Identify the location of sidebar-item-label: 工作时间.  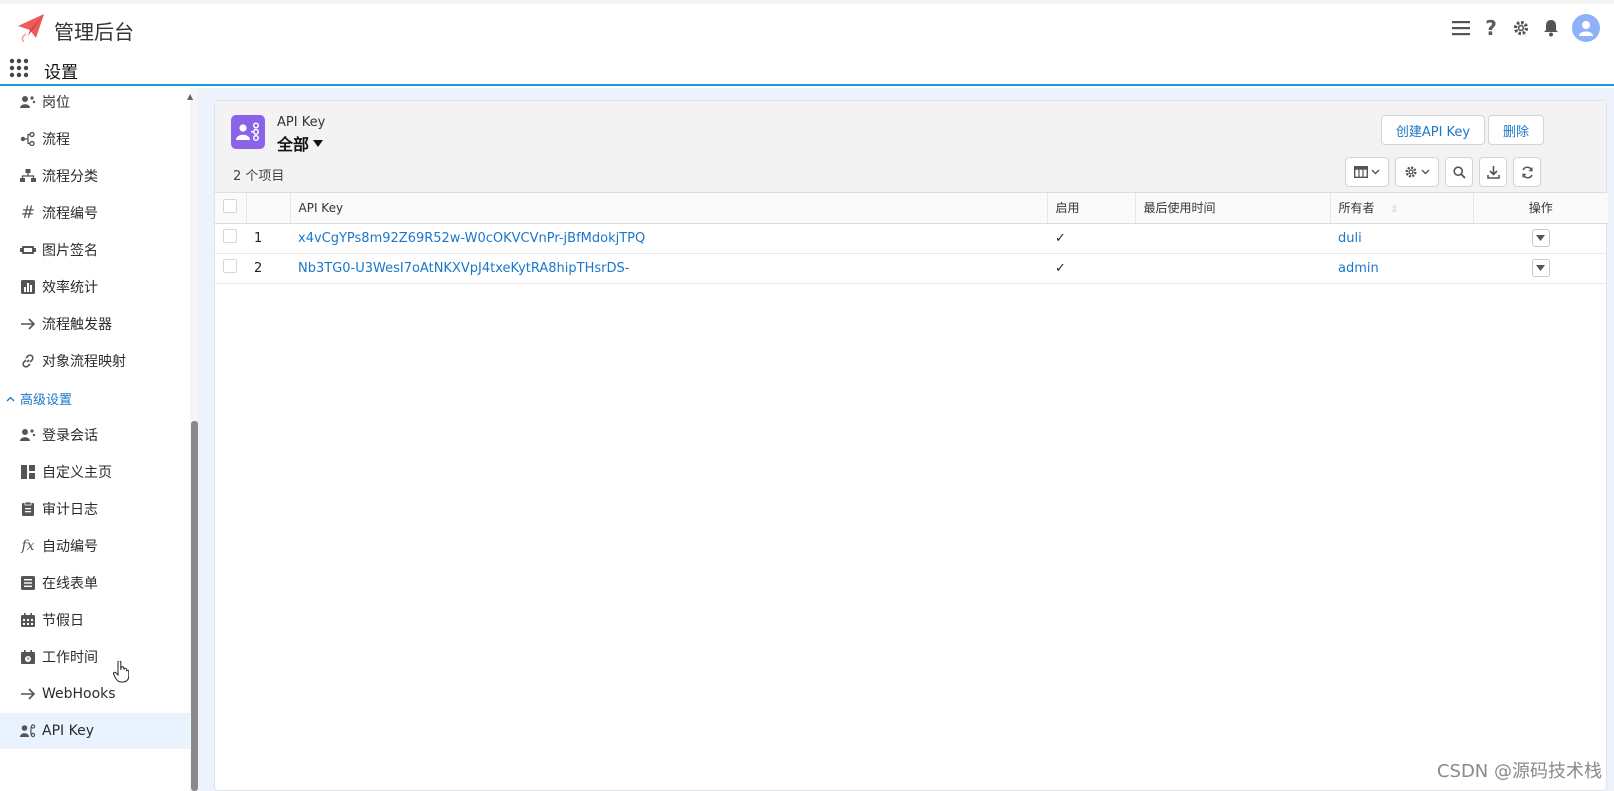
(70, 658).